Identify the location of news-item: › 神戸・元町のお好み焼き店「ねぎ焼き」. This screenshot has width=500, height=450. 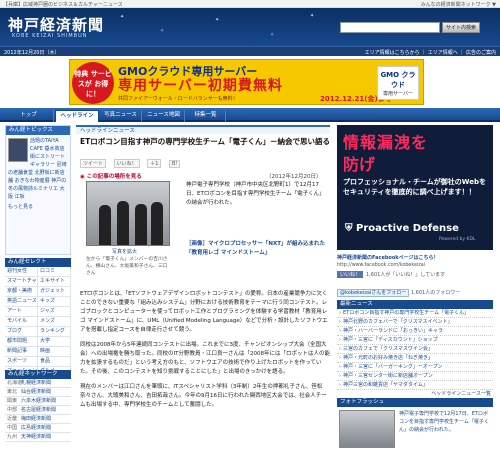
(415, 358).